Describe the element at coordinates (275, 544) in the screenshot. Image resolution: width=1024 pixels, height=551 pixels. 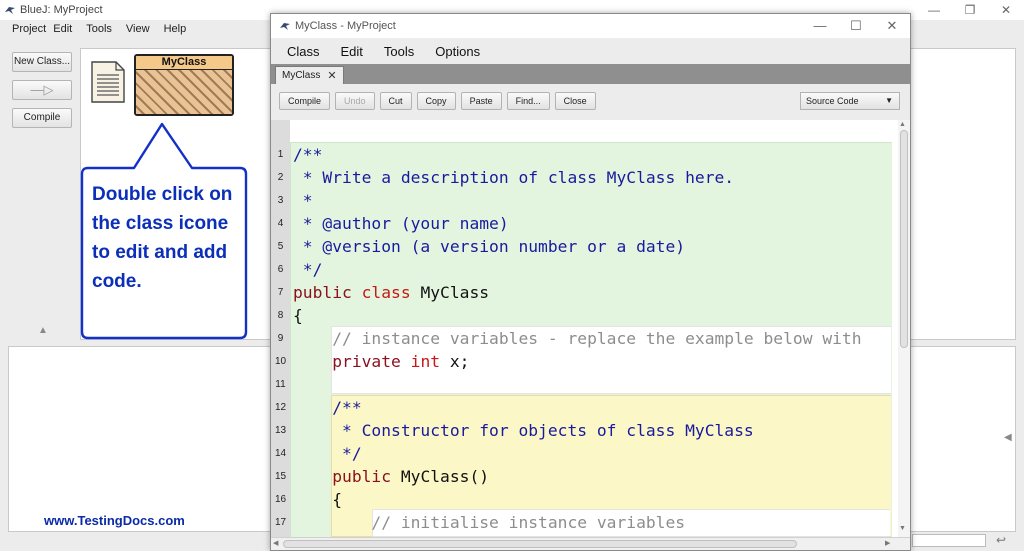
I see `scroll-left-icon: ◀` at that location.